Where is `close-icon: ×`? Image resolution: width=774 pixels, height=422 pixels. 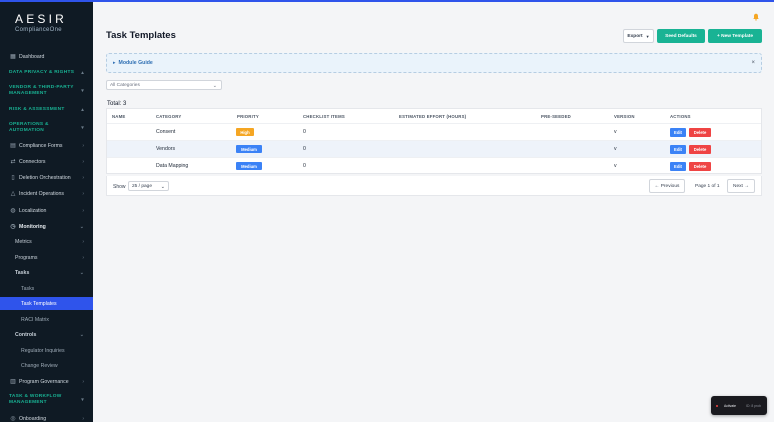 close-icon: × is located at coordinates (753, 63).